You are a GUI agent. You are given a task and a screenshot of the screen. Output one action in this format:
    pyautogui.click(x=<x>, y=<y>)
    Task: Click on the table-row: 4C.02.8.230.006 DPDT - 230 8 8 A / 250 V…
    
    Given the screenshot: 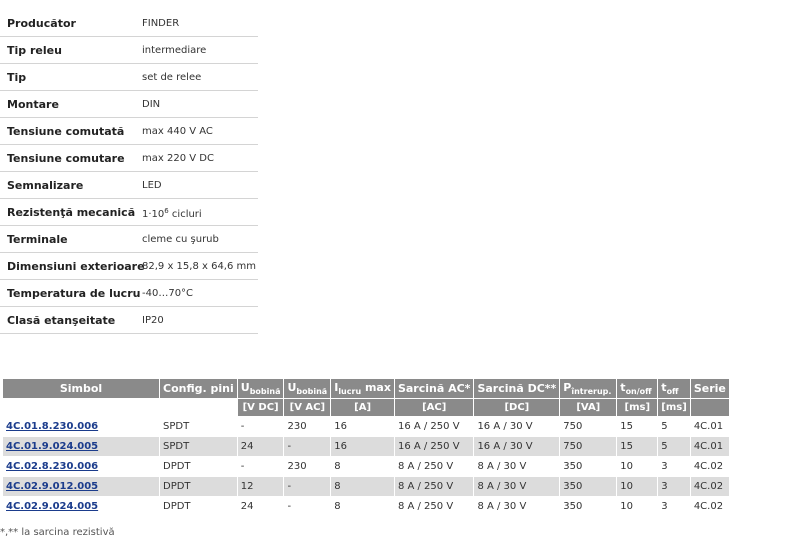 What is the action you would take?
    pyautogui.click(x=366, y=466)
    